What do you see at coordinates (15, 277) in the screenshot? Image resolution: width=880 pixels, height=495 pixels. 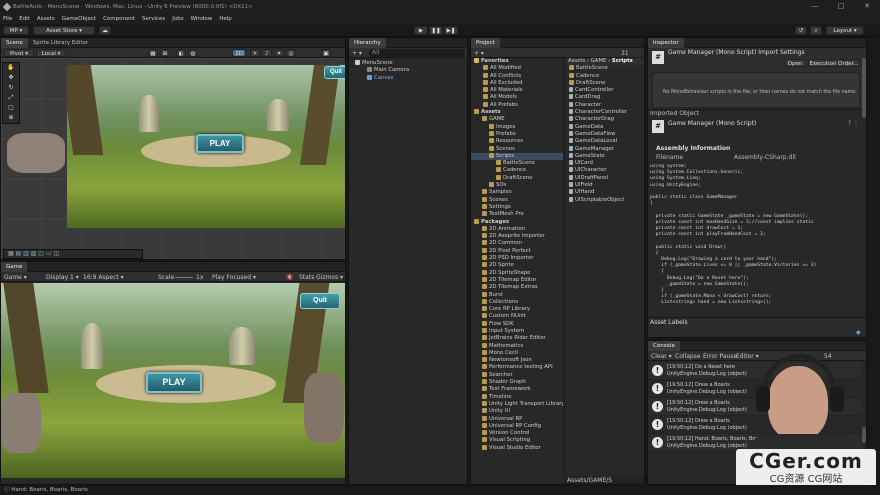 I see `game-mode-dropdown: Game ▾` at bounding box center [15, 277].